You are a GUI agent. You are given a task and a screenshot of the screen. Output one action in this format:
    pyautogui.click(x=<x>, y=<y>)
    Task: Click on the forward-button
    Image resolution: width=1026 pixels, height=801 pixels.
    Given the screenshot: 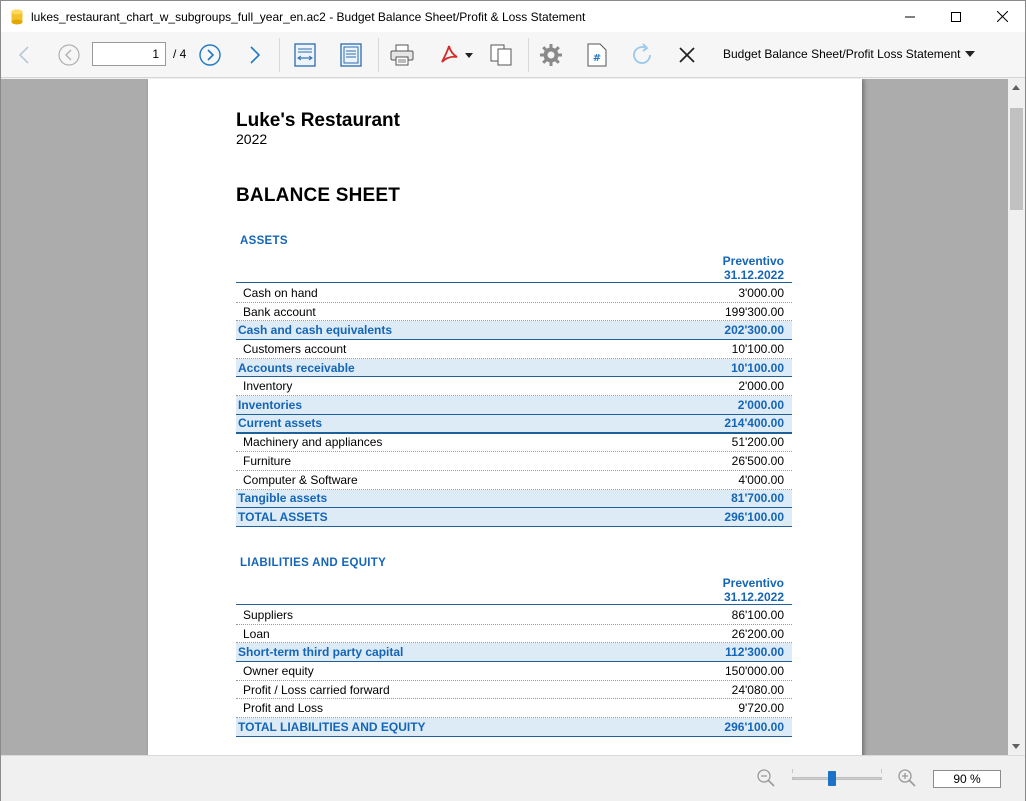 What is the action you would take?
    pyautogui.click(x=255, y=55)
    